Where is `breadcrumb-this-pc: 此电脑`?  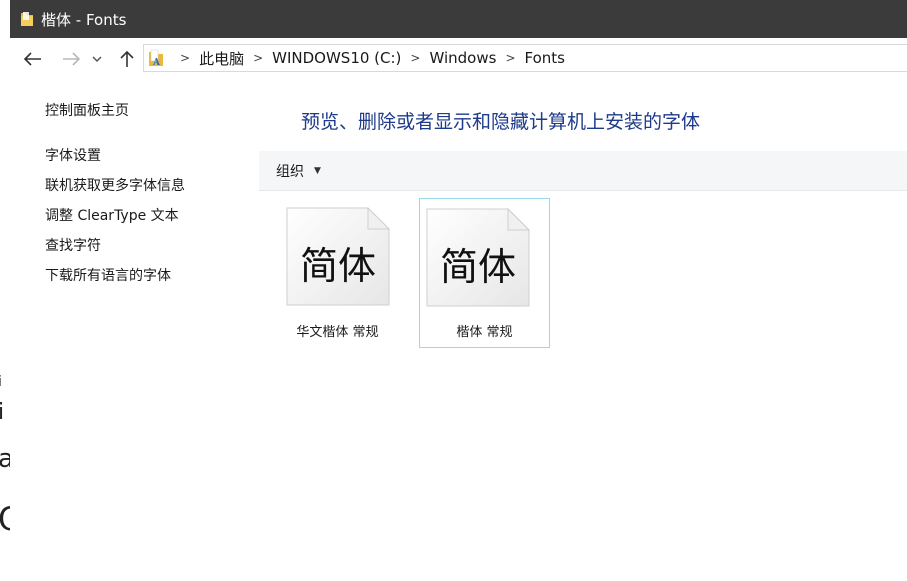
breadcrumb-this-pc: 此电脑 is located at coordinates (221, 58).